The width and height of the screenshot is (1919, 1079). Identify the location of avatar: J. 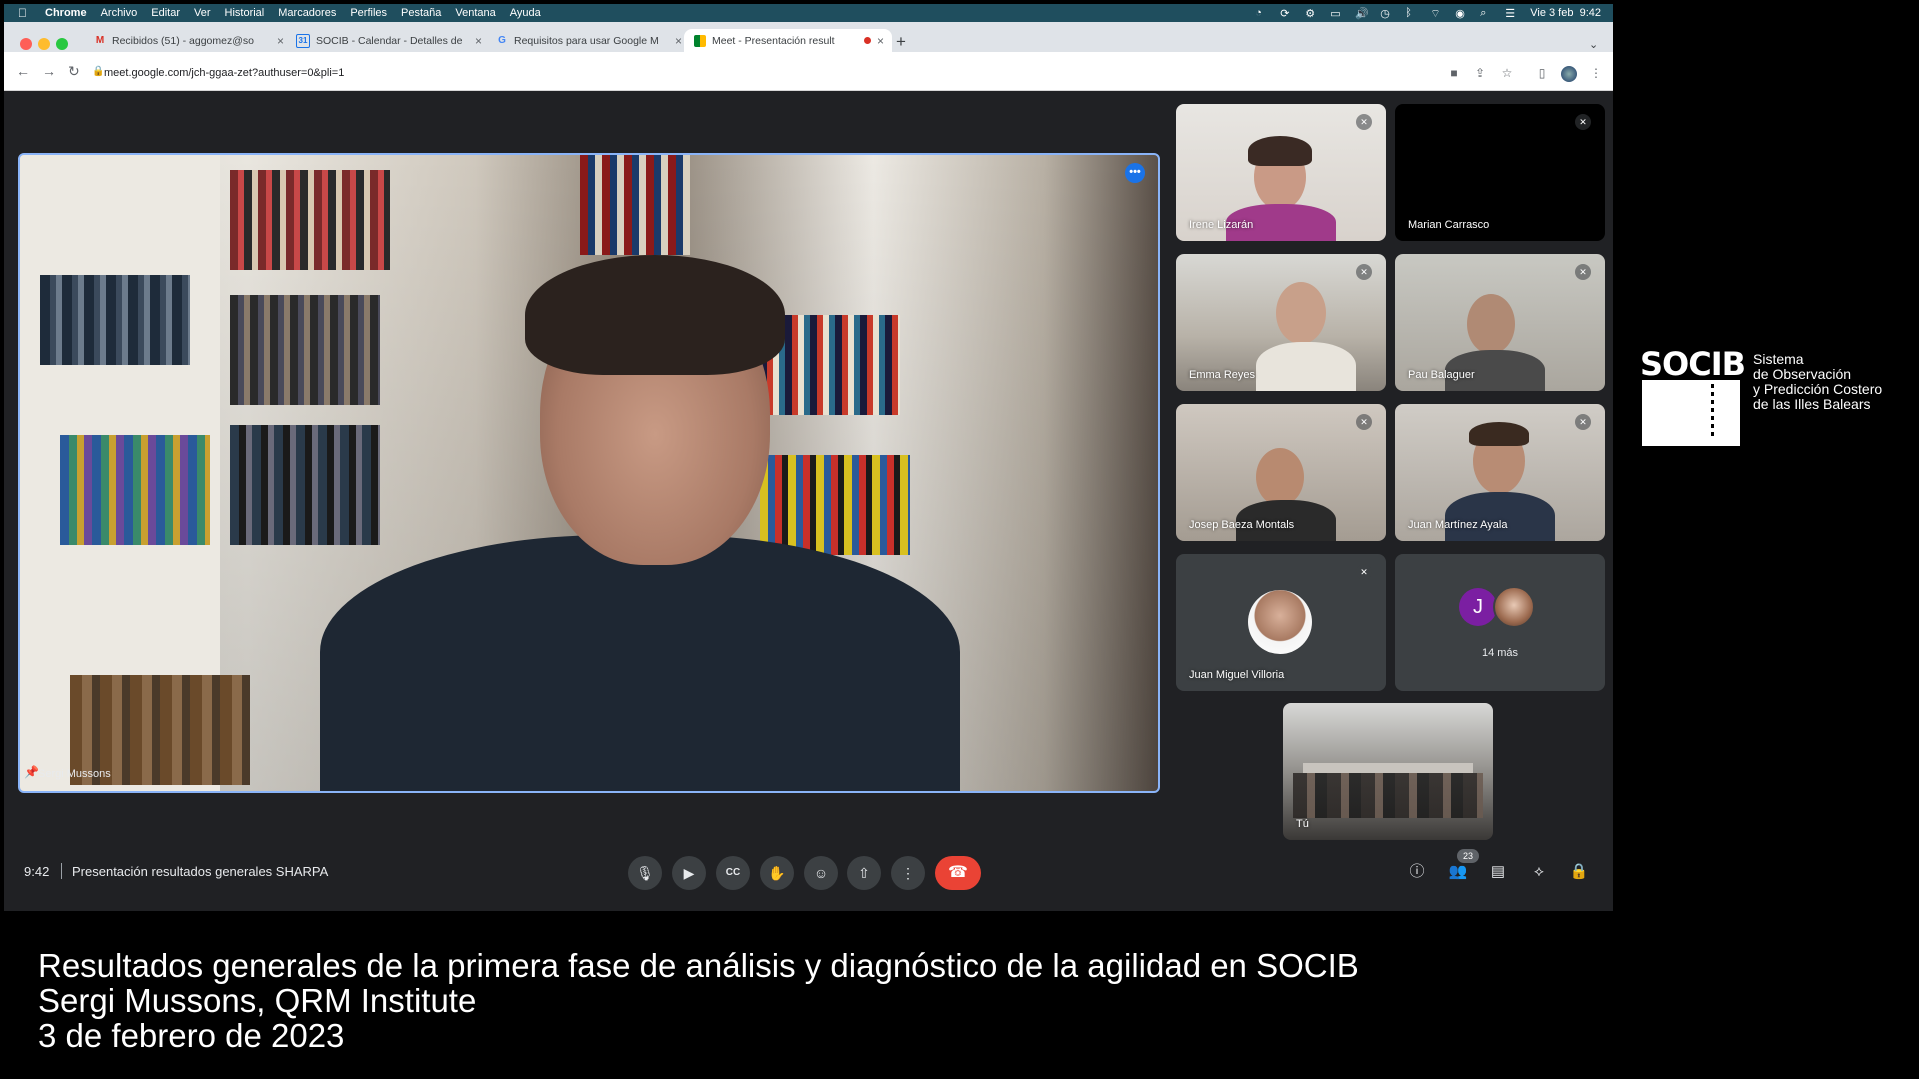
(1478, 607).